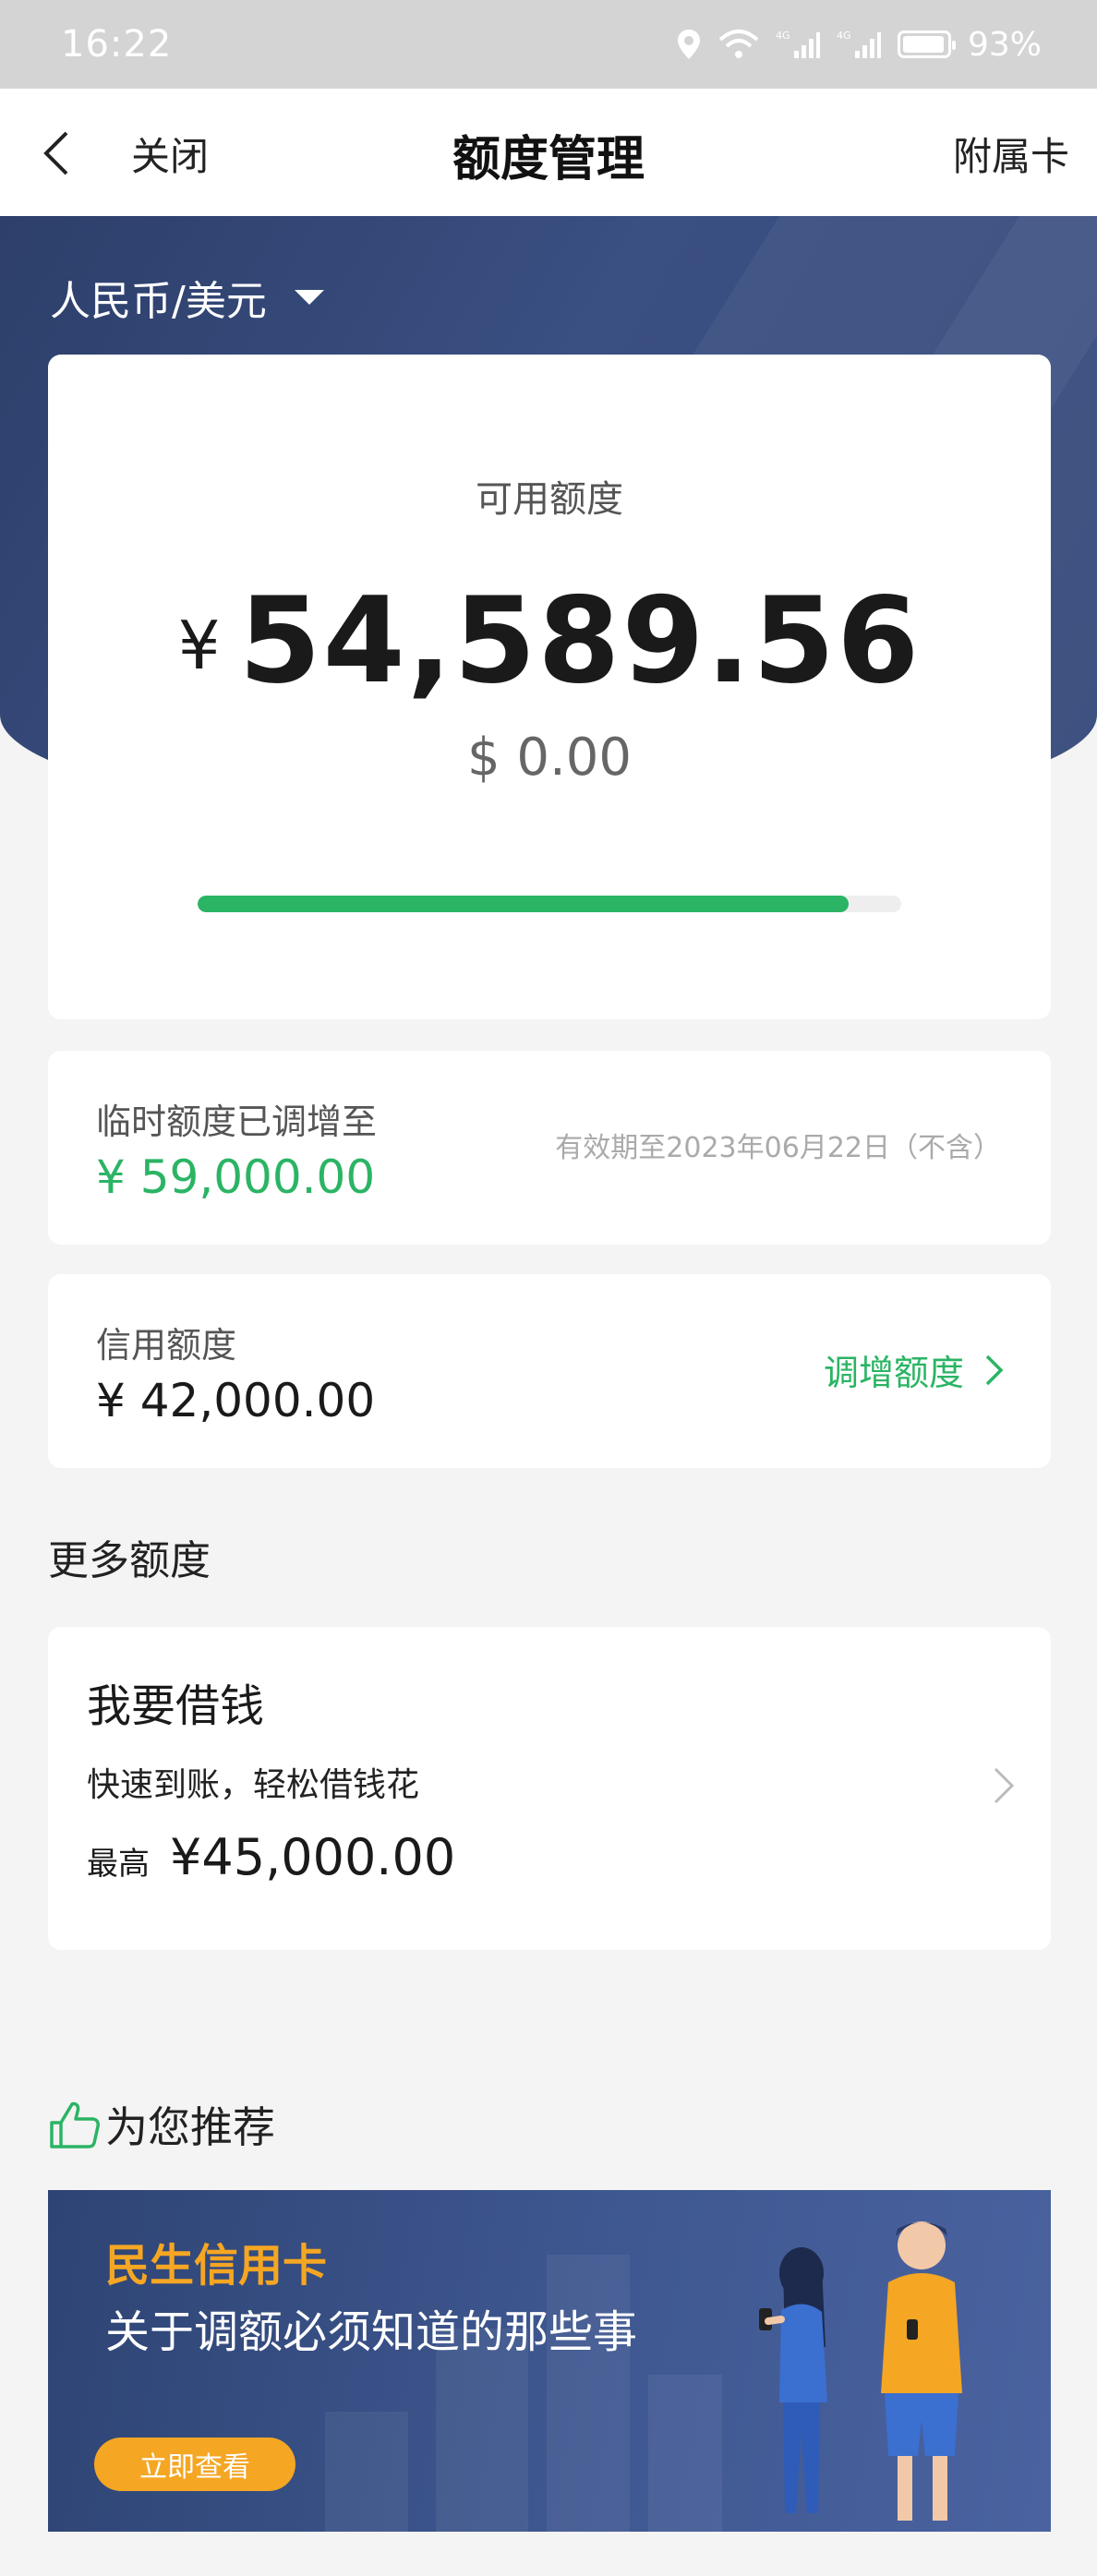 The image size is (1097, 2576). What do you see at coordinates (548, 159) in the screenshot?
I see `page-title: 额度管理` at bounding box center [548, 159].